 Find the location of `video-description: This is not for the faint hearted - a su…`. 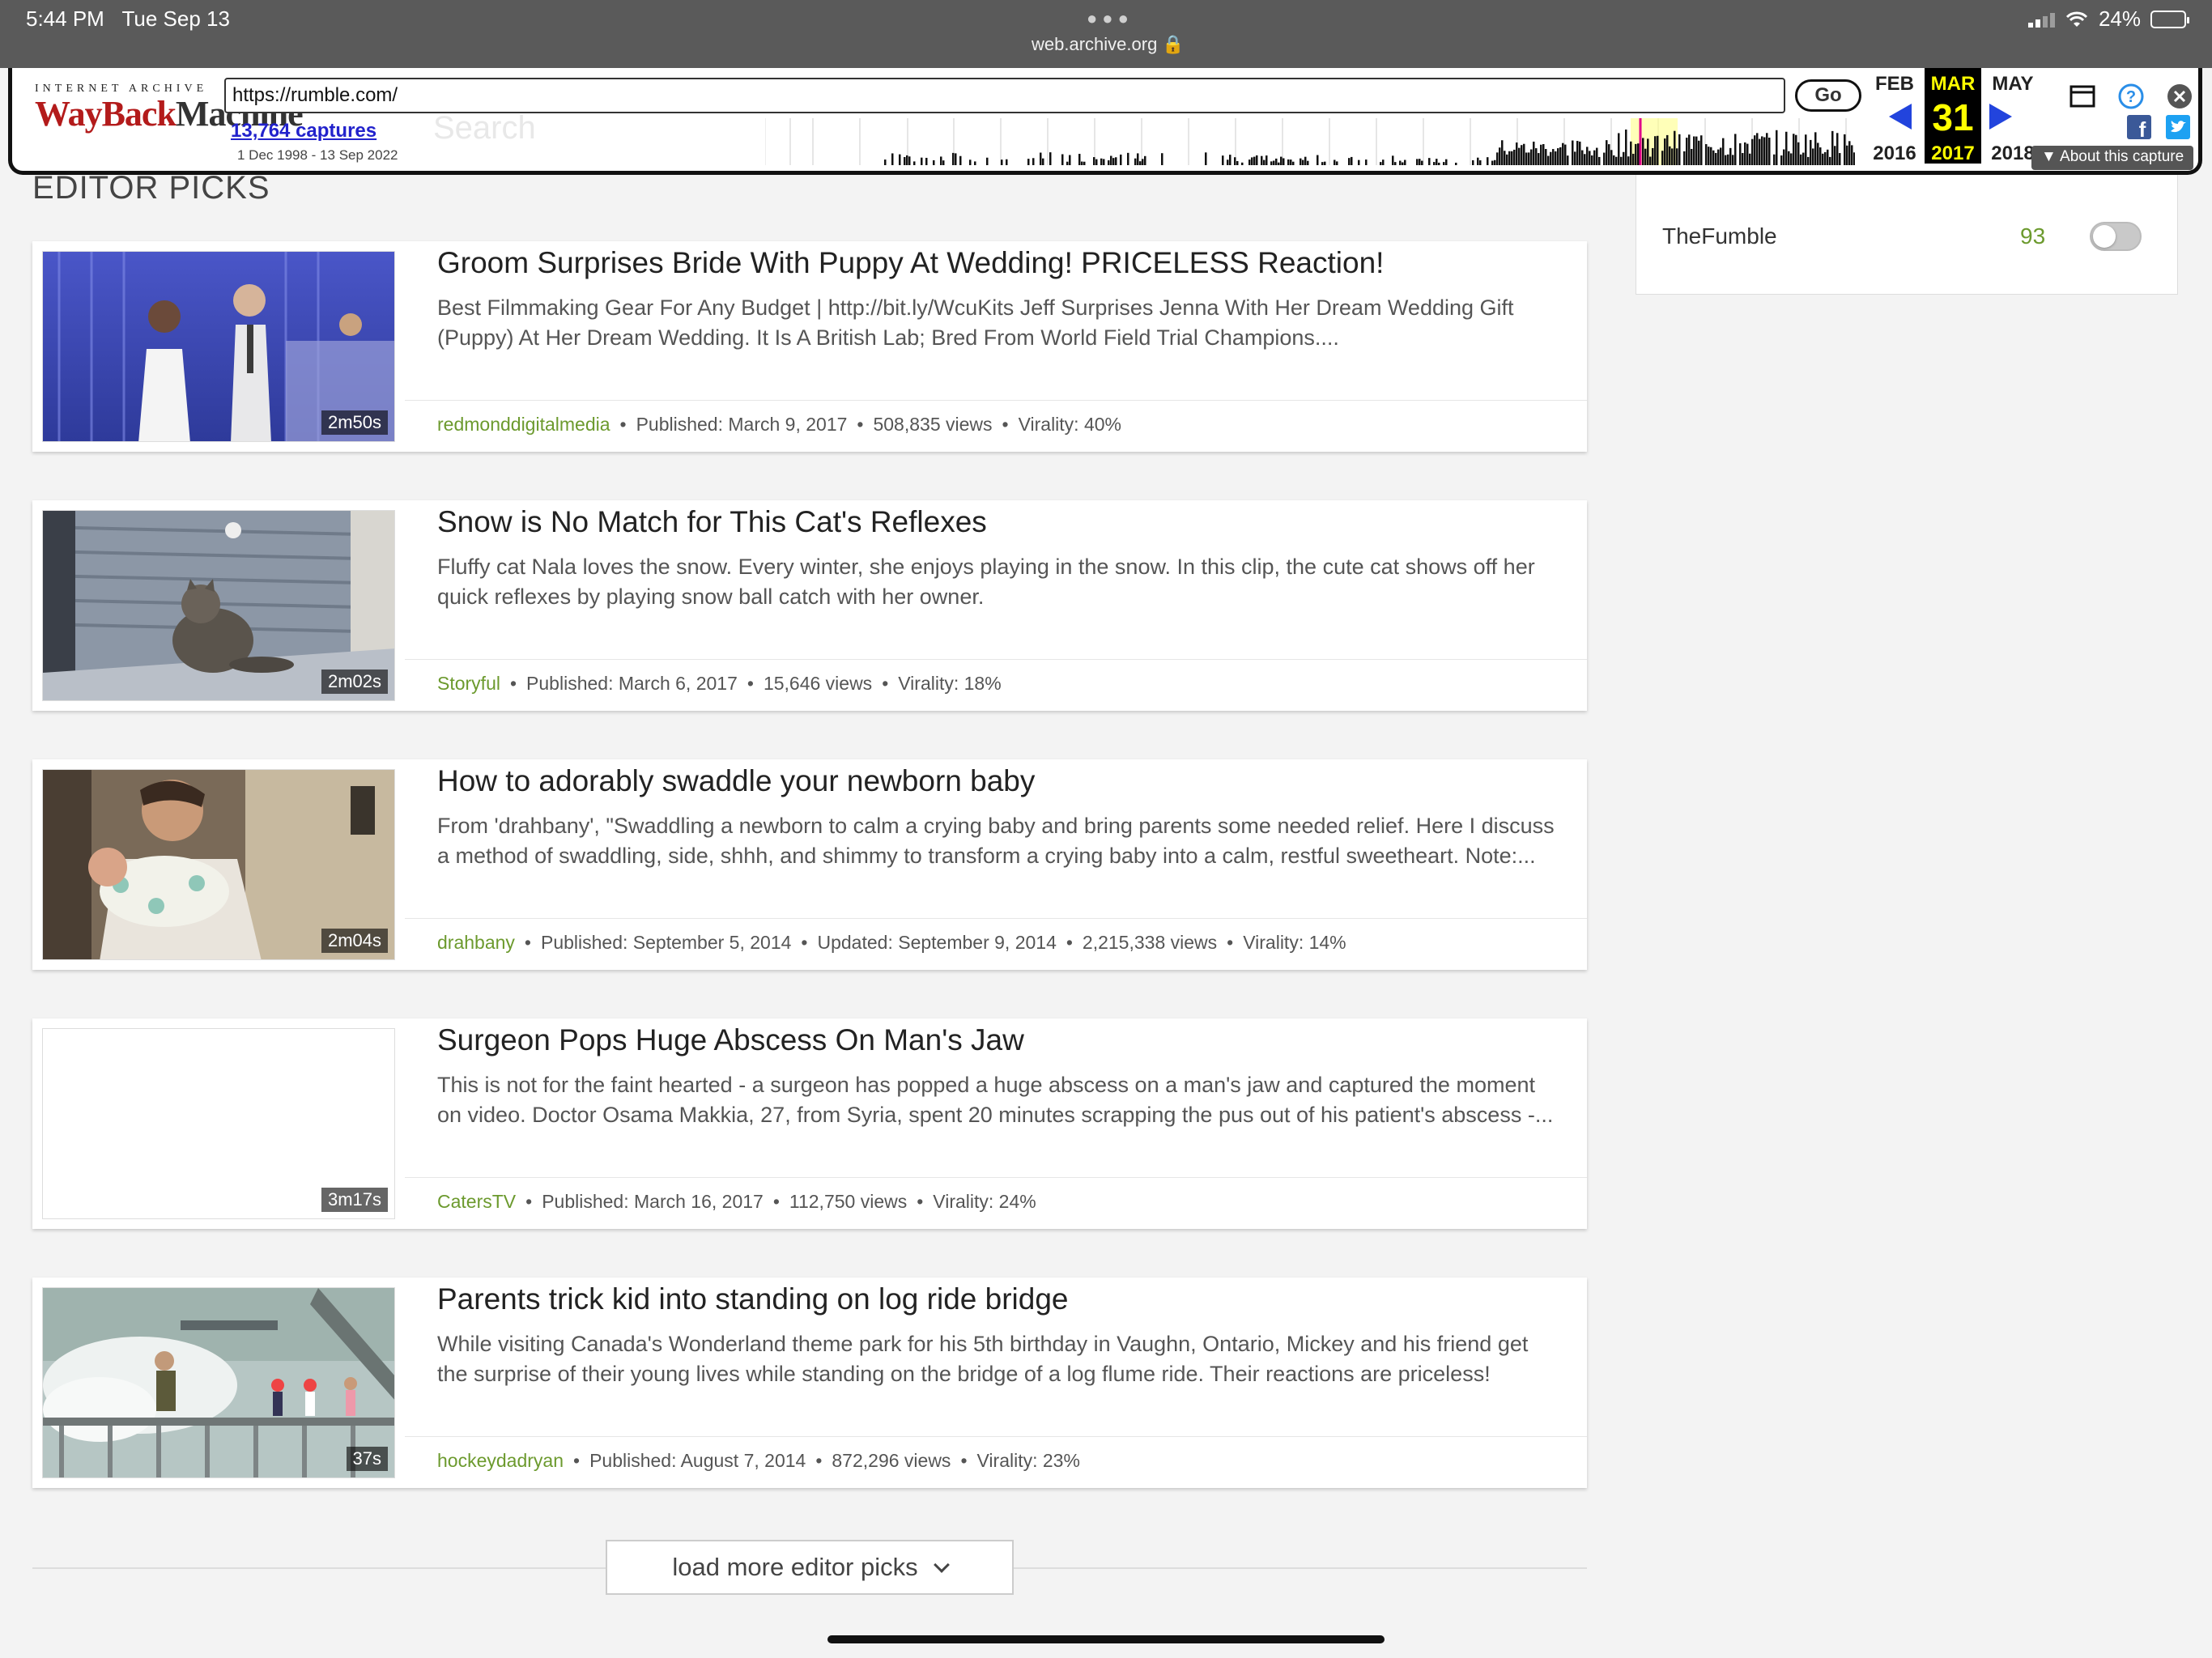

video-description: This is not for the faint hearted - a su… is located at coordinates (995, 1100).